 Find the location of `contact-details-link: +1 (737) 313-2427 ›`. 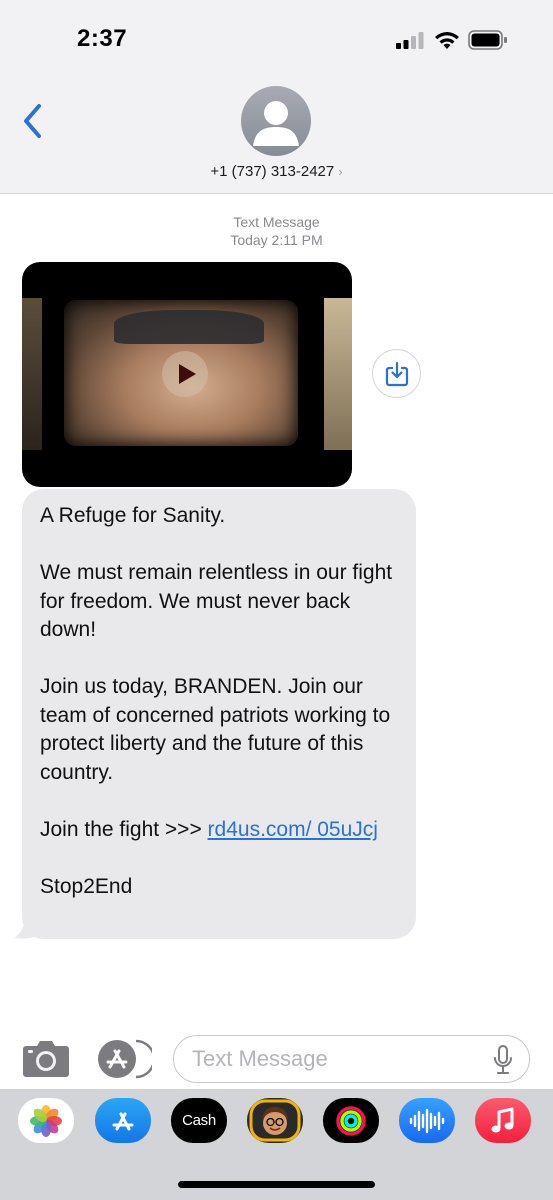

contact-details-link: +1 (737) 313-2427 › is located at coordinates (276, 171).